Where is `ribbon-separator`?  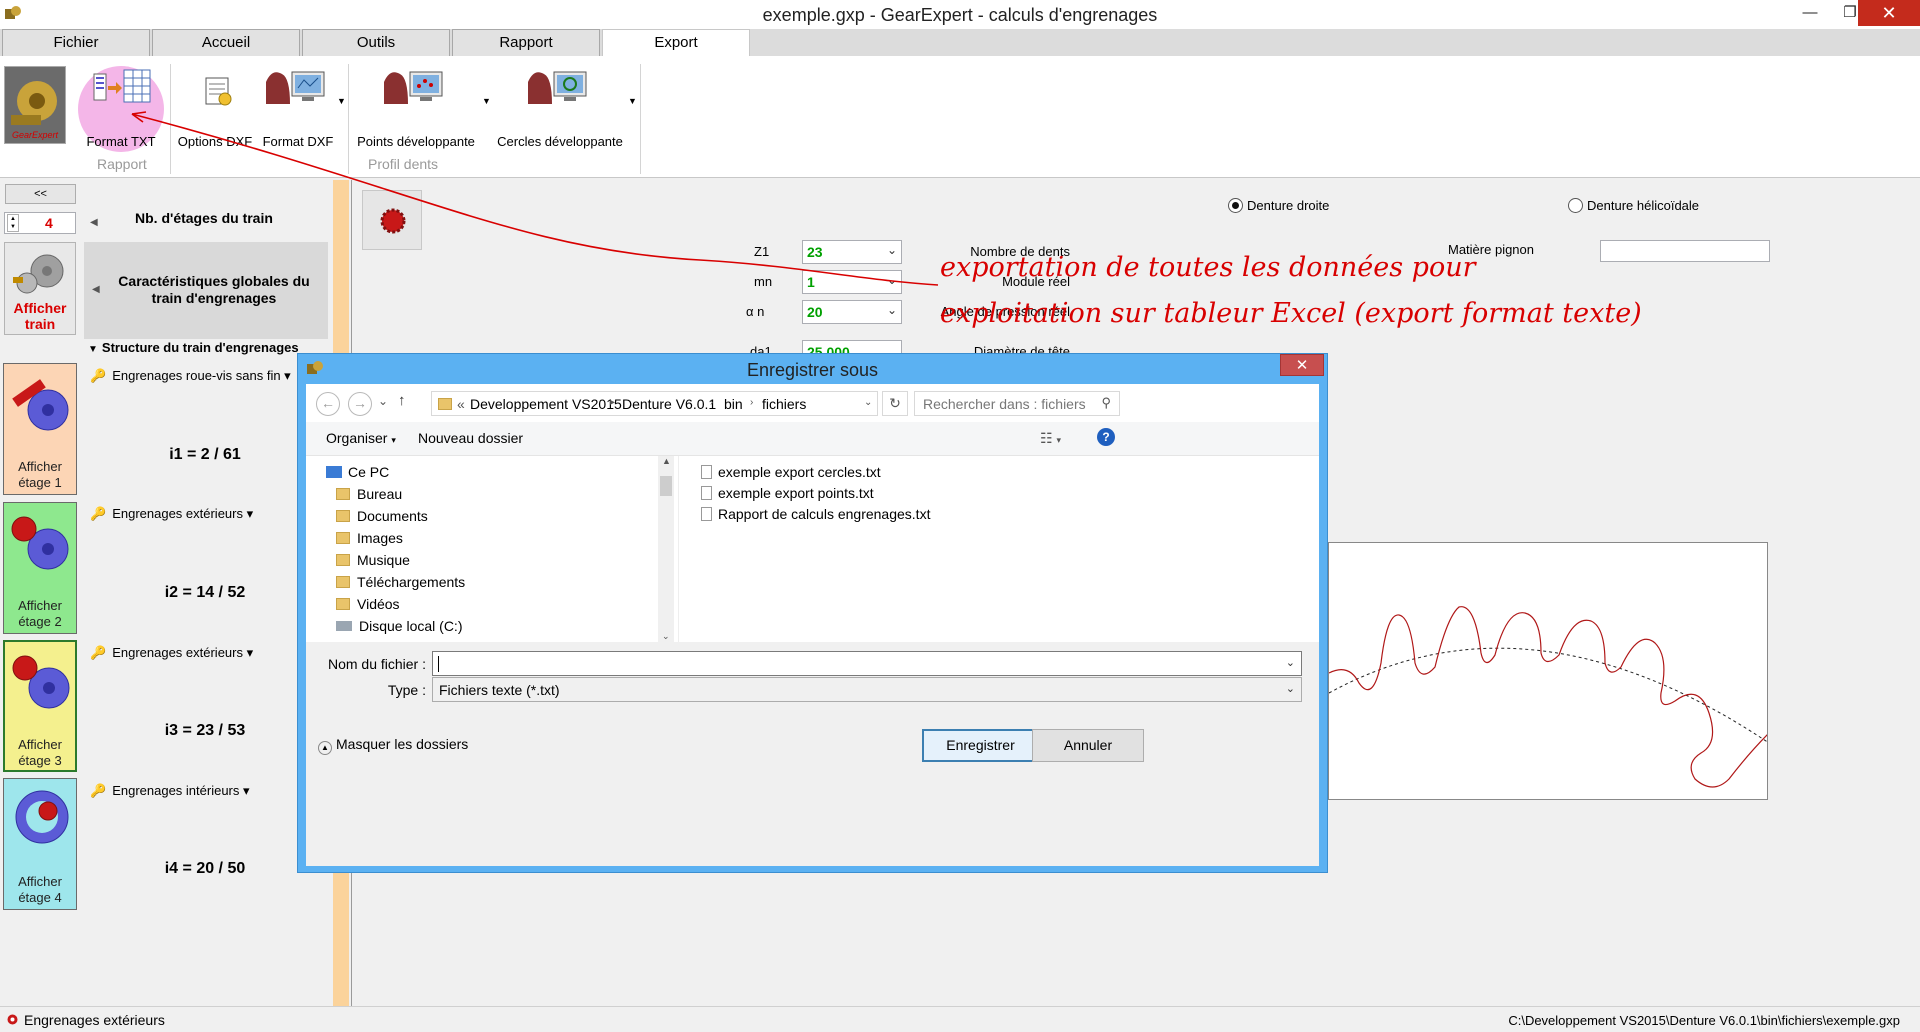 ribbon-separator is located at coordinates (348, 119).